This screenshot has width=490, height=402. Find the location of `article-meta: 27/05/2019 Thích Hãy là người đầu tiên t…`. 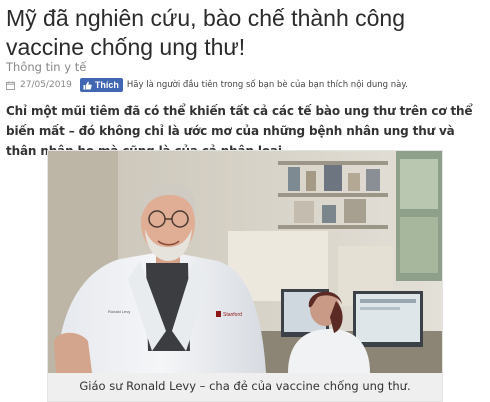

article-meta: 27/05/2019 Thích Hãy là người đầu tiên t… is located at coordinates (207, 85).